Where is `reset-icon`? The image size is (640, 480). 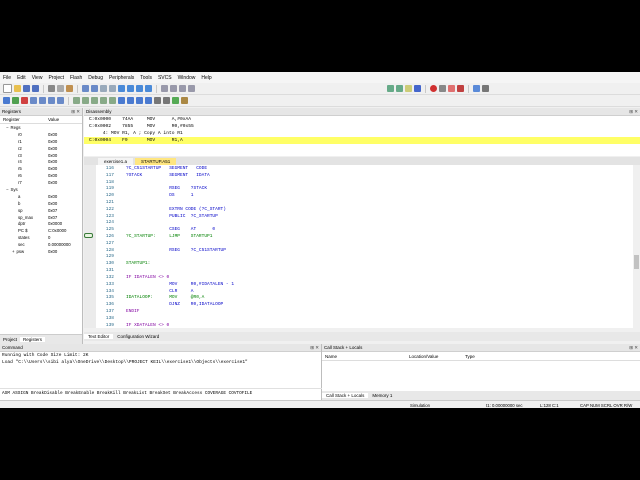 reset-icon is located at coordinates (6, 100).